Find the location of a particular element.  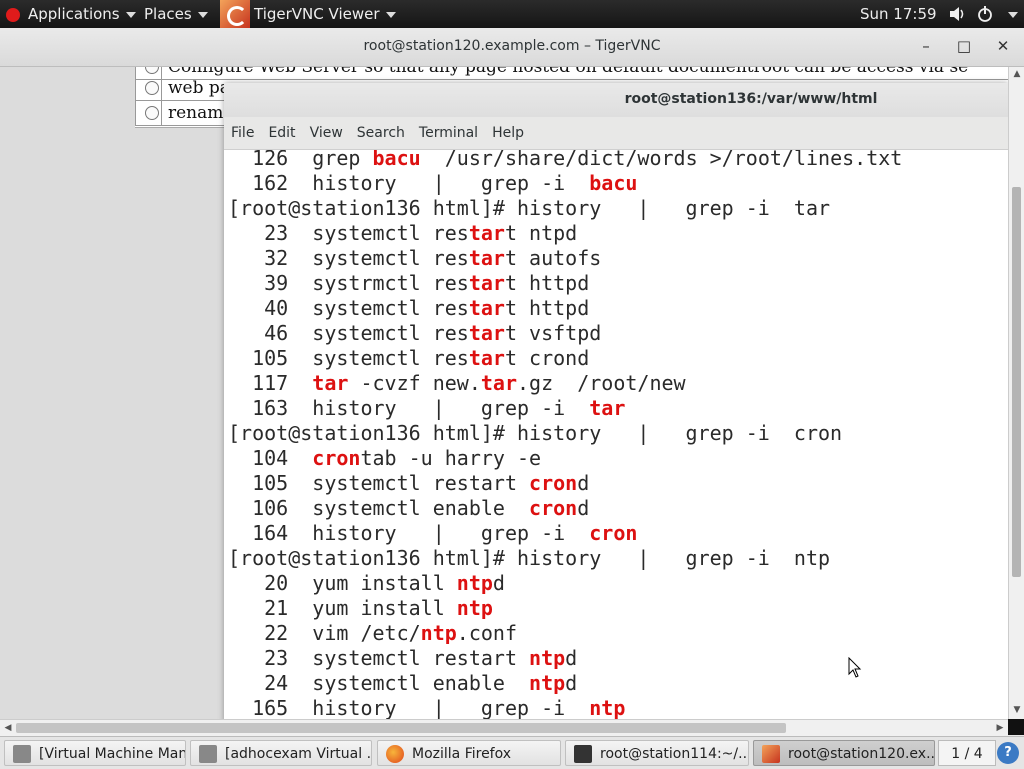

menu-view: View is located at coordinates (326, 133).